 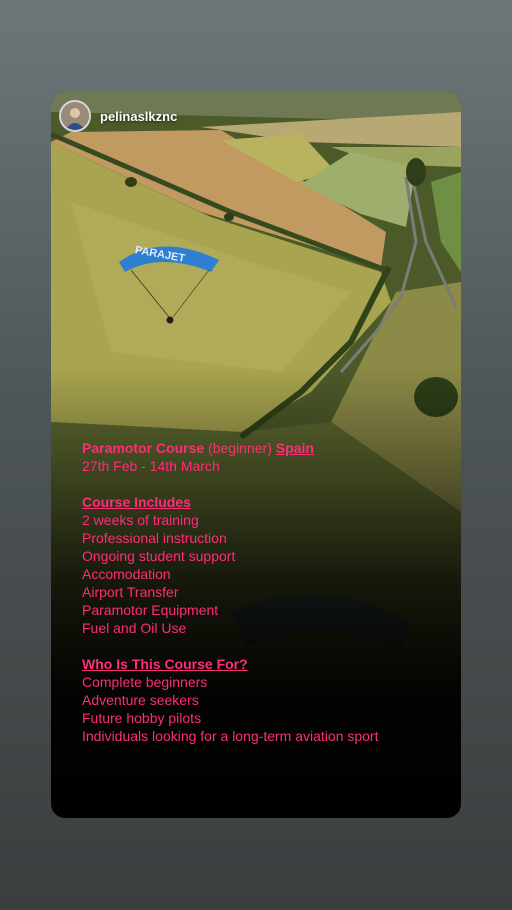 I want to click on includes-item: Fuel and Oil Use, so click(x=134, y=628).